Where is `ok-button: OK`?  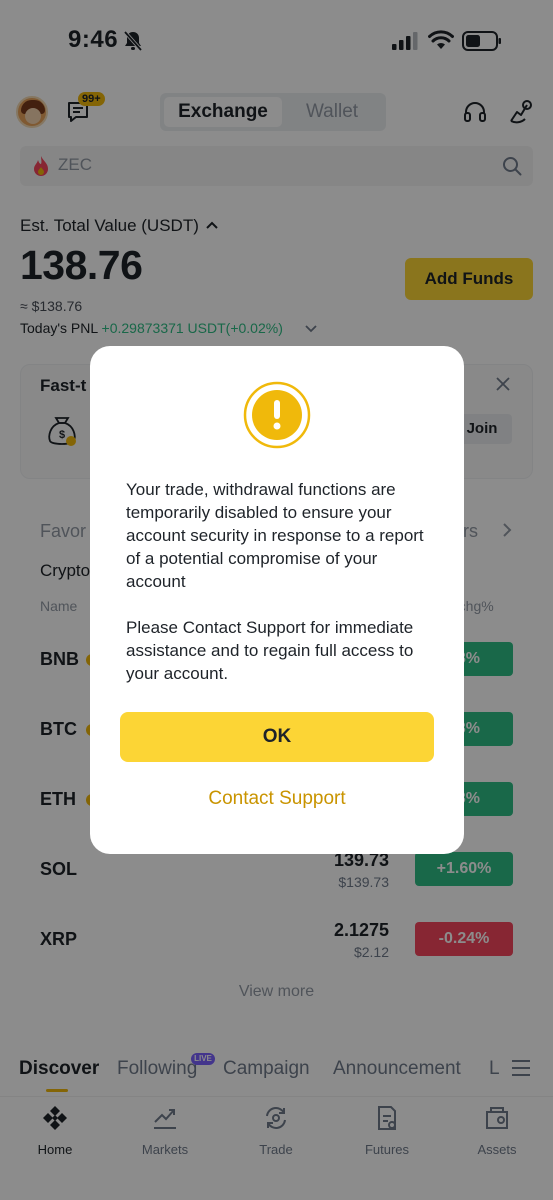
ok-button: OK is located at coordinates (277, 737).